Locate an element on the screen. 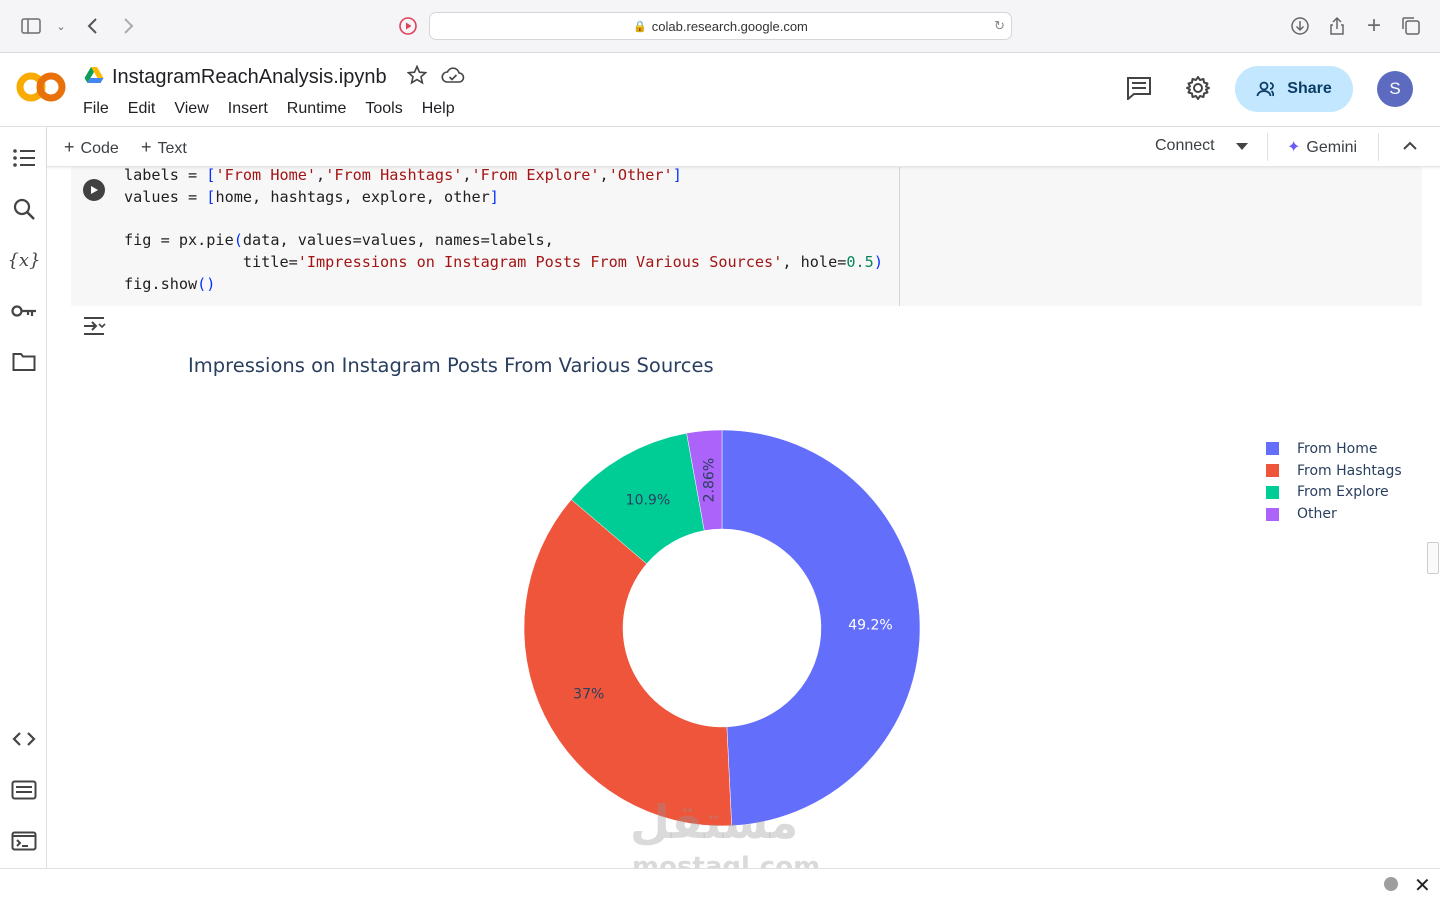  slice-label: 10.9% is located at coordinates (648, 500).